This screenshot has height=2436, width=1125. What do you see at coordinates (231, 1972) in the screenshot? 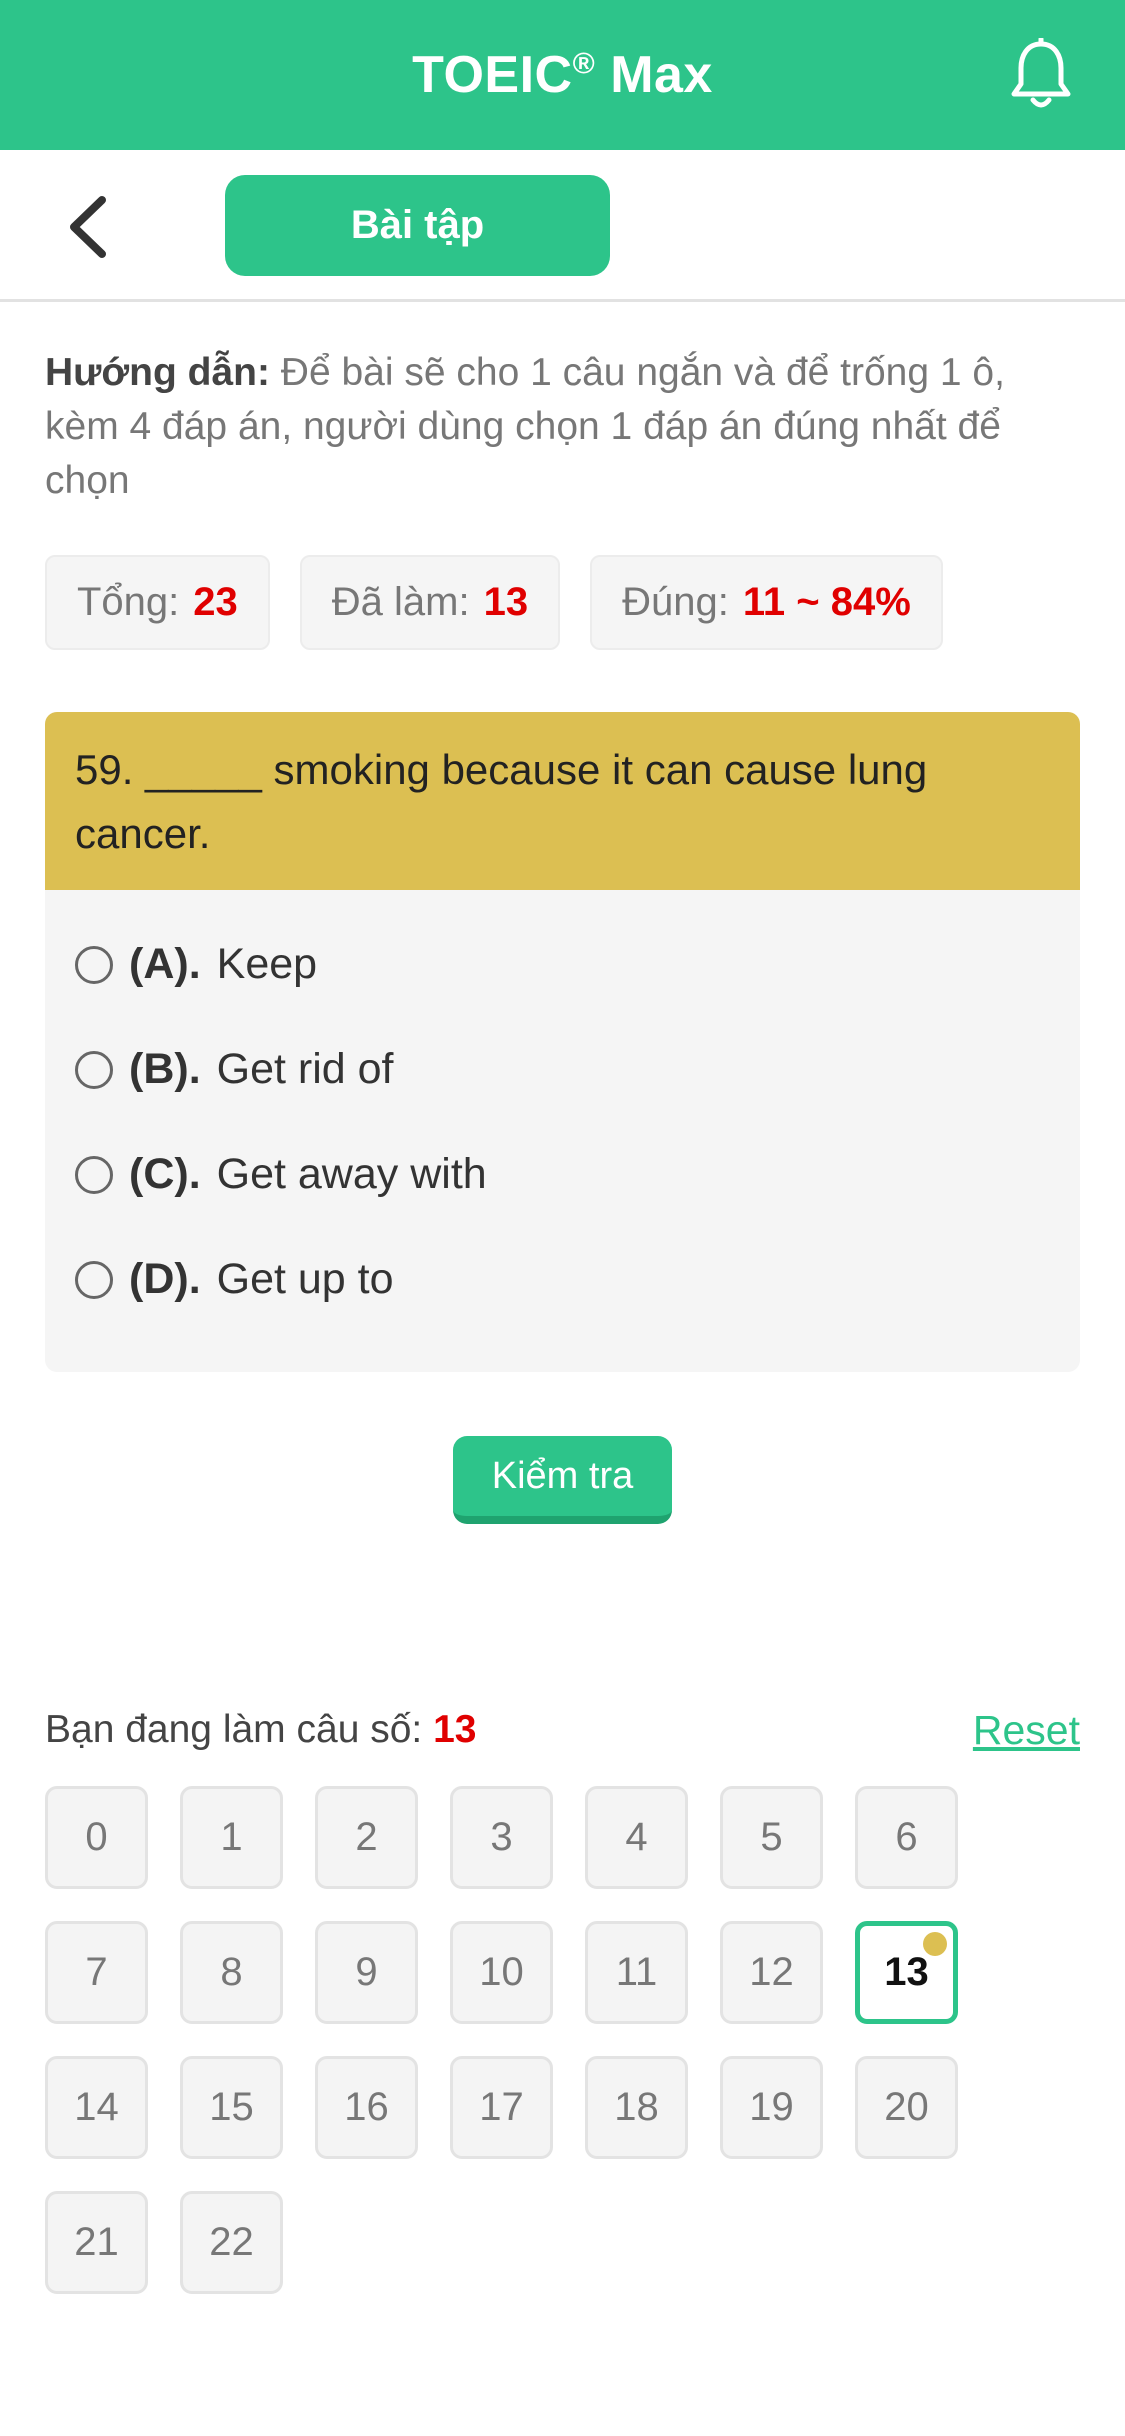
I see `question-number-cell: 8` at bounding box center [231, 1972].